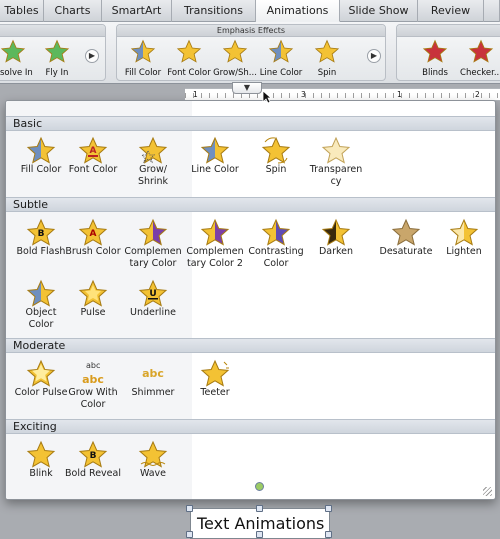  I want to click on effect-darken: Darken, so click(336, 238).